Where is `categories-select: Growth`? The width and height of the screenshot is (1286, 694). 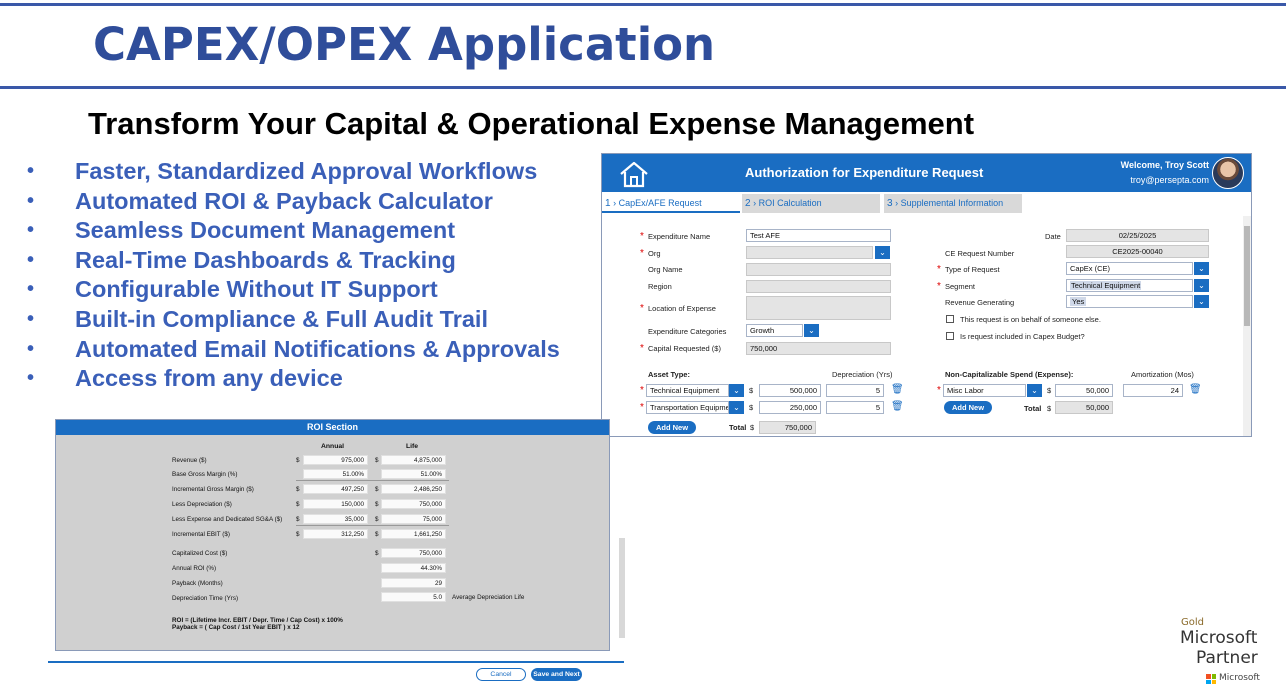 categories-select: Growth is located at coordinates (774, 330).